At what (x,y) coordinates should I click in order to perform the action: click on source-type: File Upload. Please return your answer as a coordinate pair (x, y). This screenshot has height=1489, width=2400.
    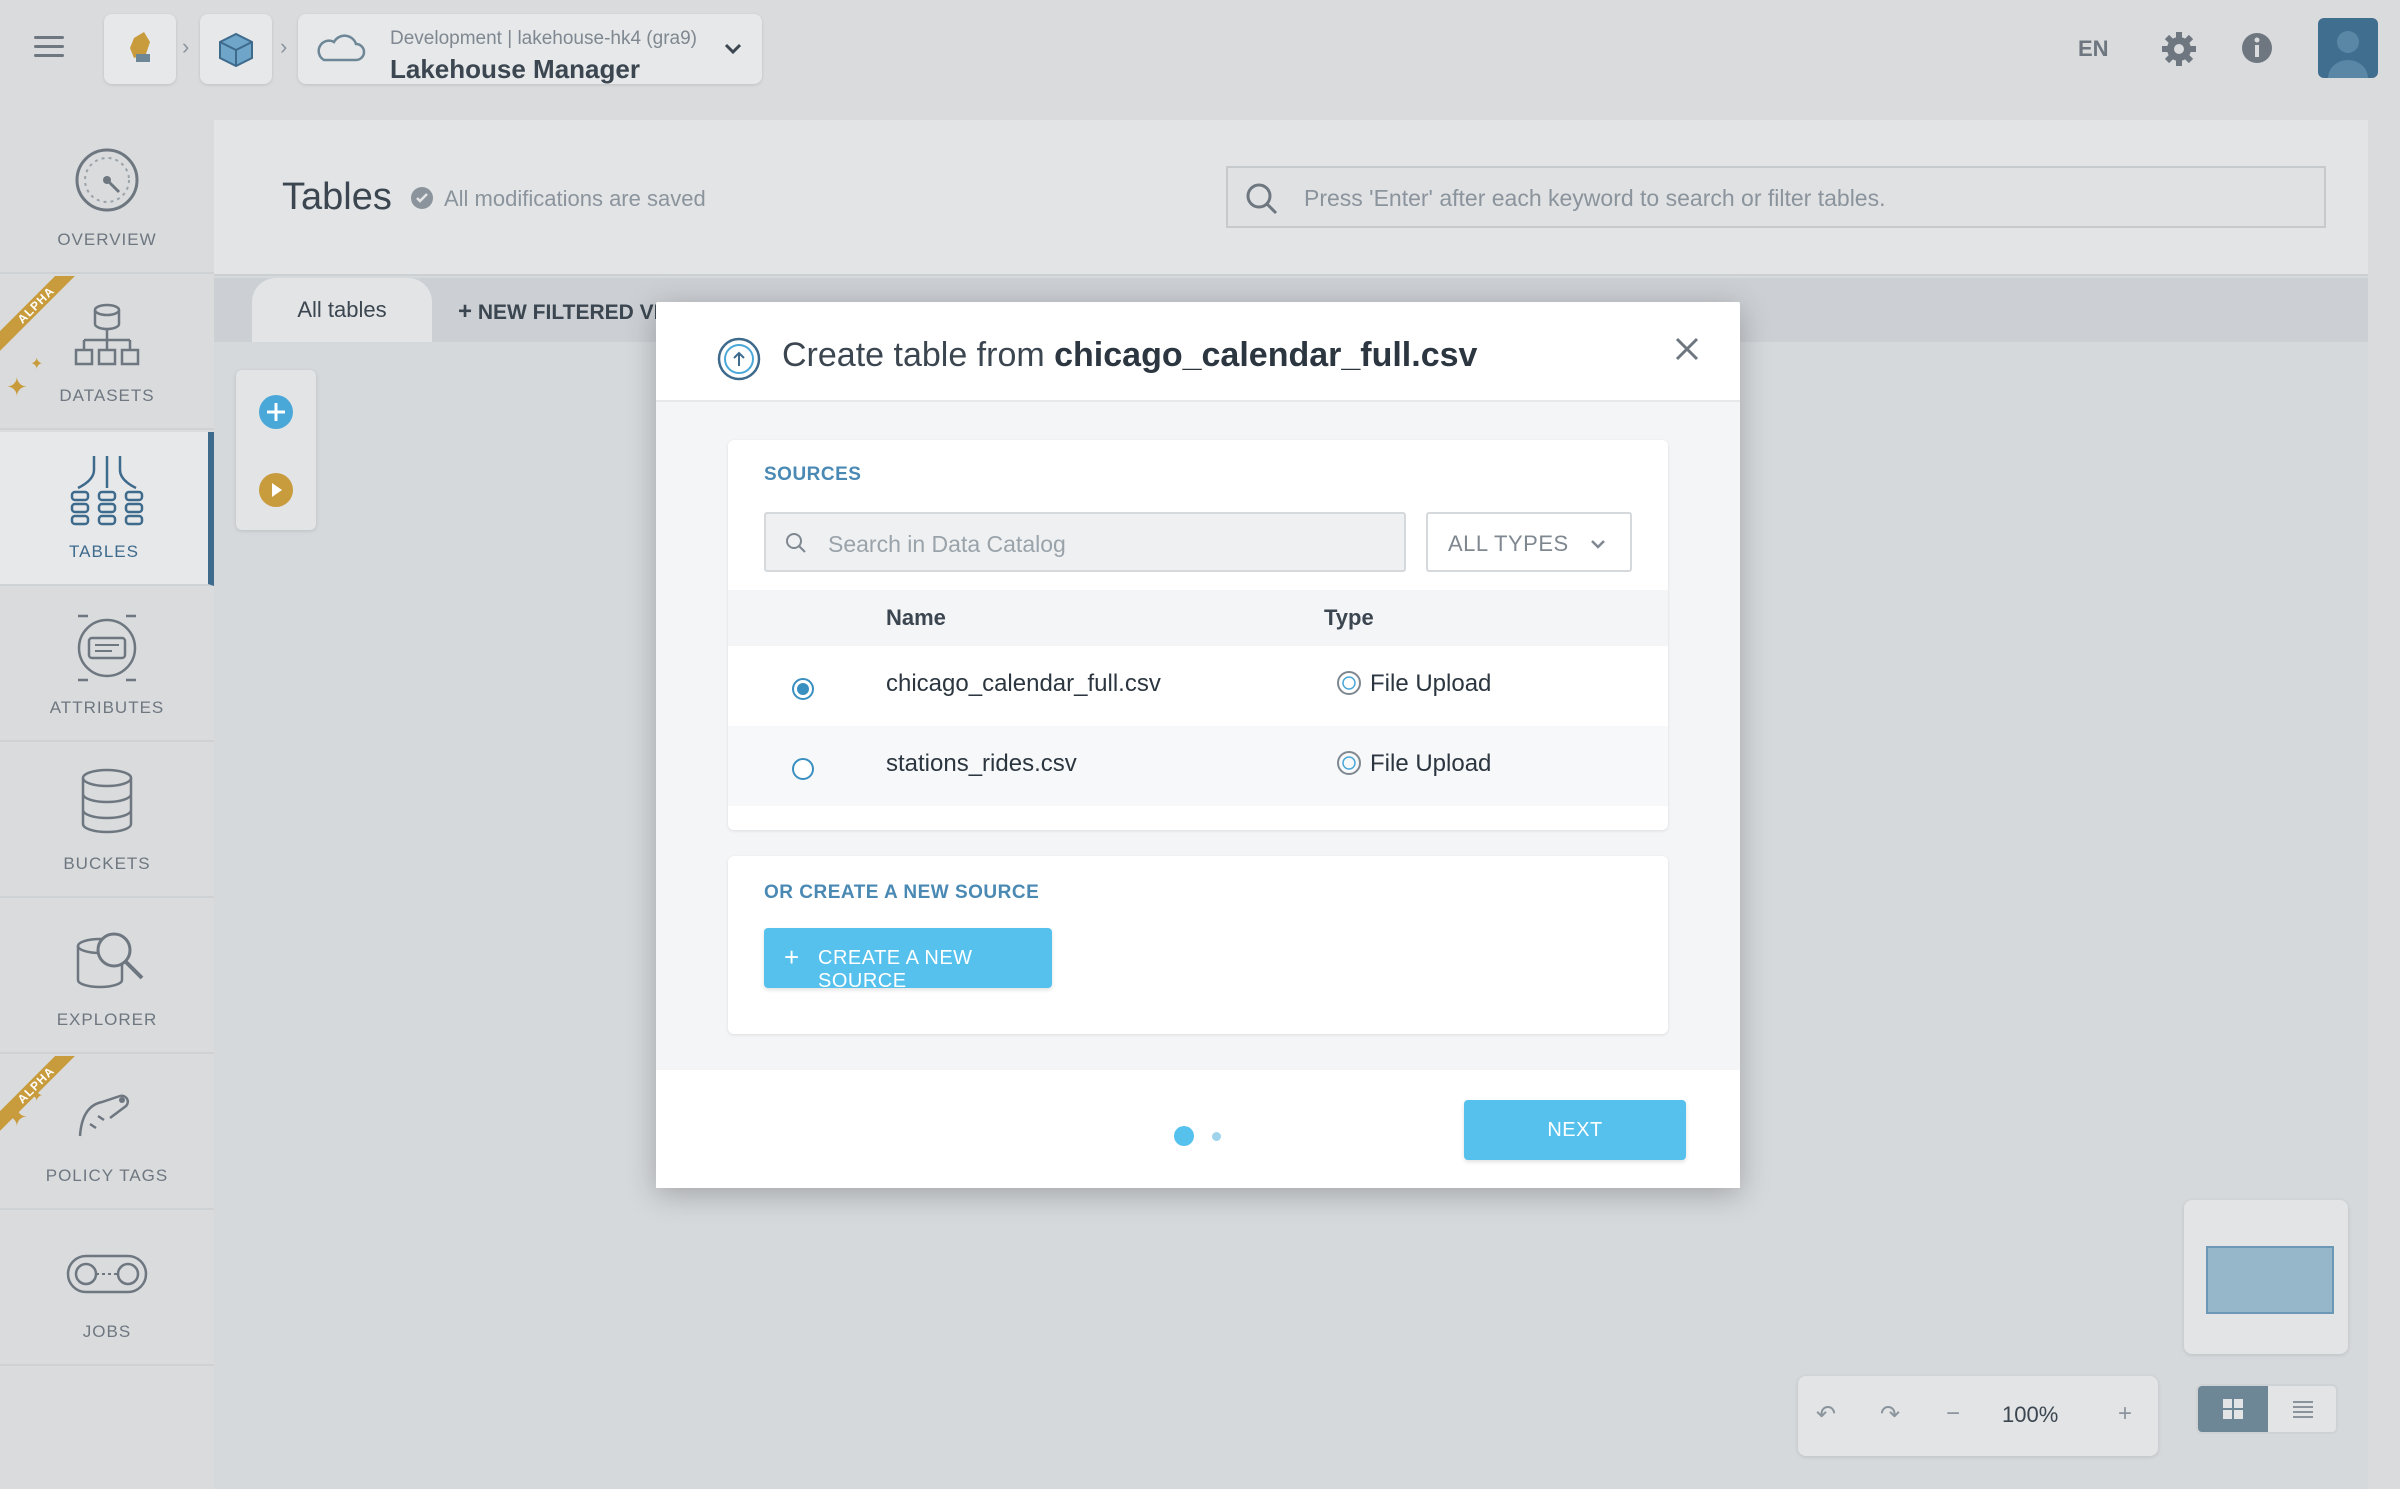
    Looking at the image, I should click on (1431, 763).